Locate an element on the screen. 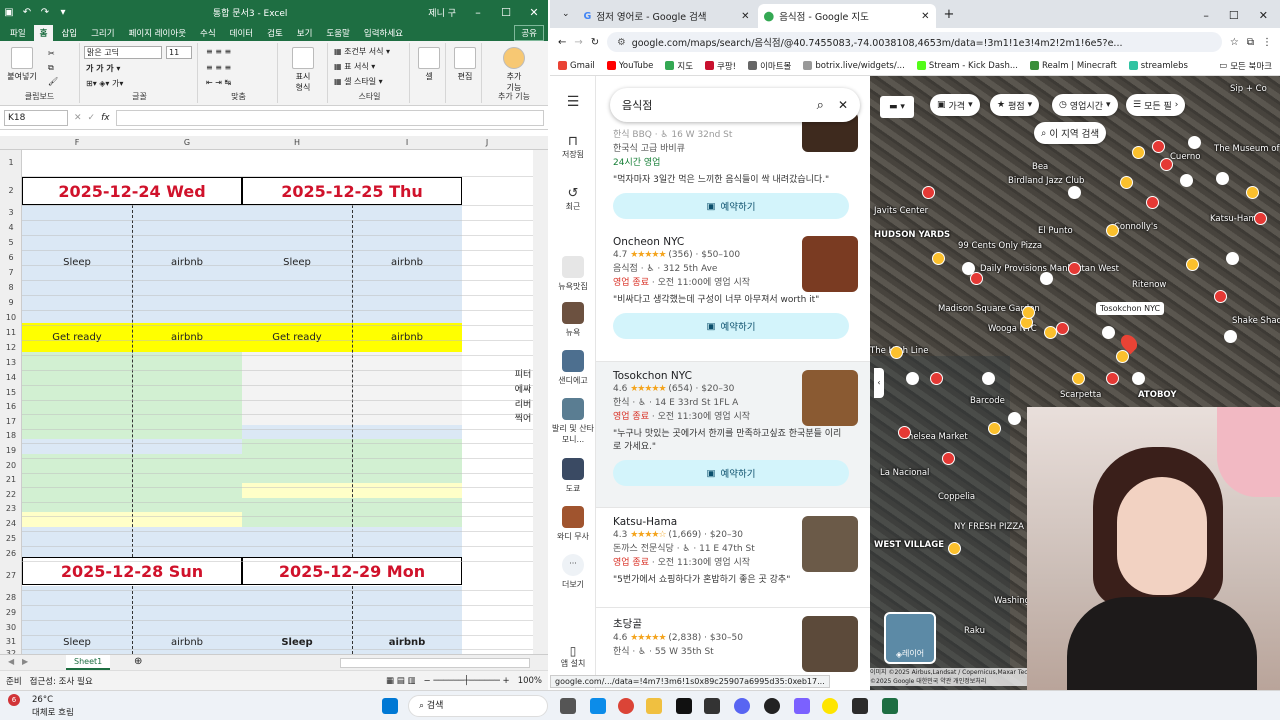 The width and height of the screenshot is (1280, 720). search-icon: ⌕ is located at coordinates (820, 105).